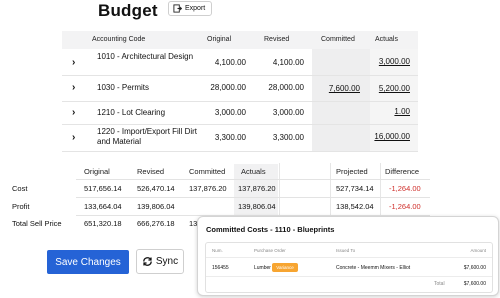 This screenshot has height=298, width=500. I want to click on col-projected: Projected, so click(352, 171).